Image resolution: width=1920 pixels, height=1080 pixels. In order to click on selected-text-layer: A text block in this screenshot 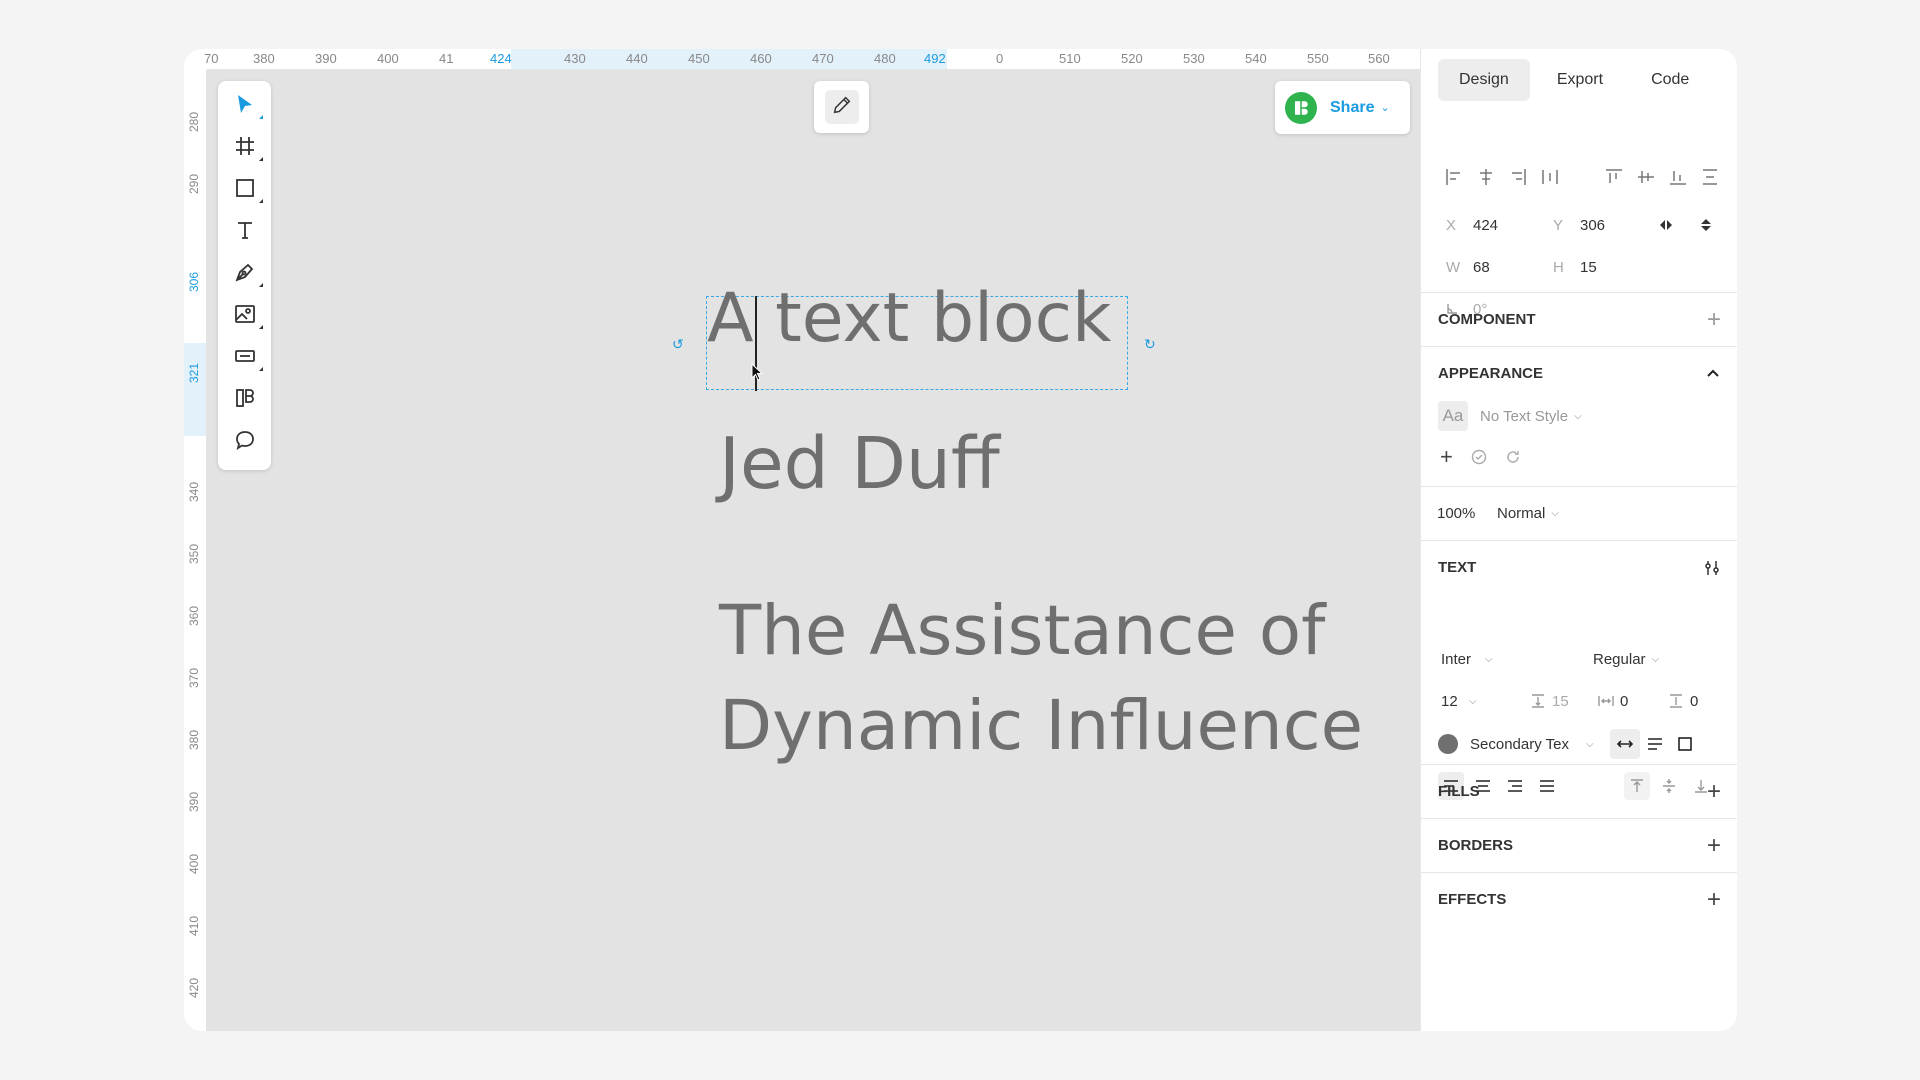, I will do `click(909, 319)`.